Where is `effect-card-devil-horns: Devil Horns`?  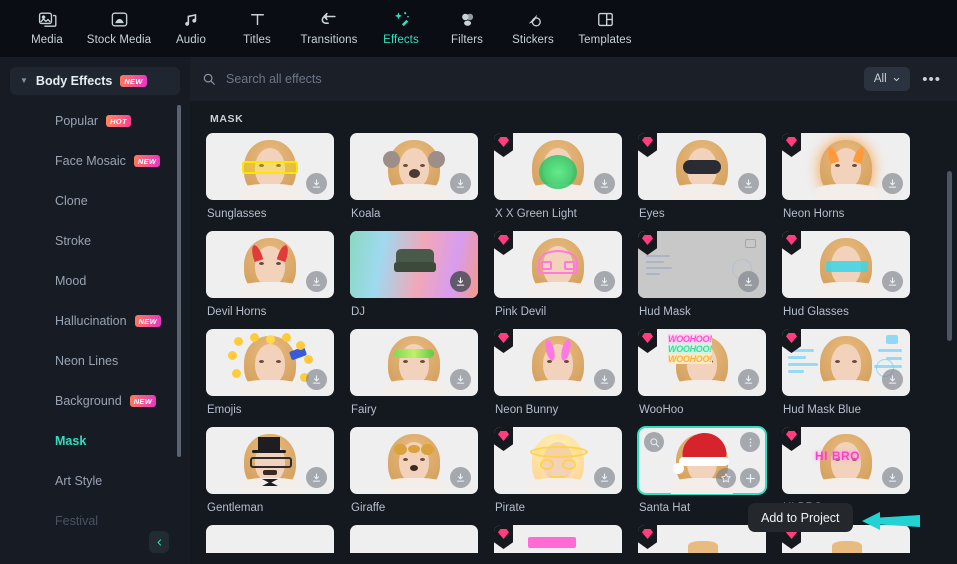
effect-card-devil-horns: Devil Horns is located at coordinates (270, 280).